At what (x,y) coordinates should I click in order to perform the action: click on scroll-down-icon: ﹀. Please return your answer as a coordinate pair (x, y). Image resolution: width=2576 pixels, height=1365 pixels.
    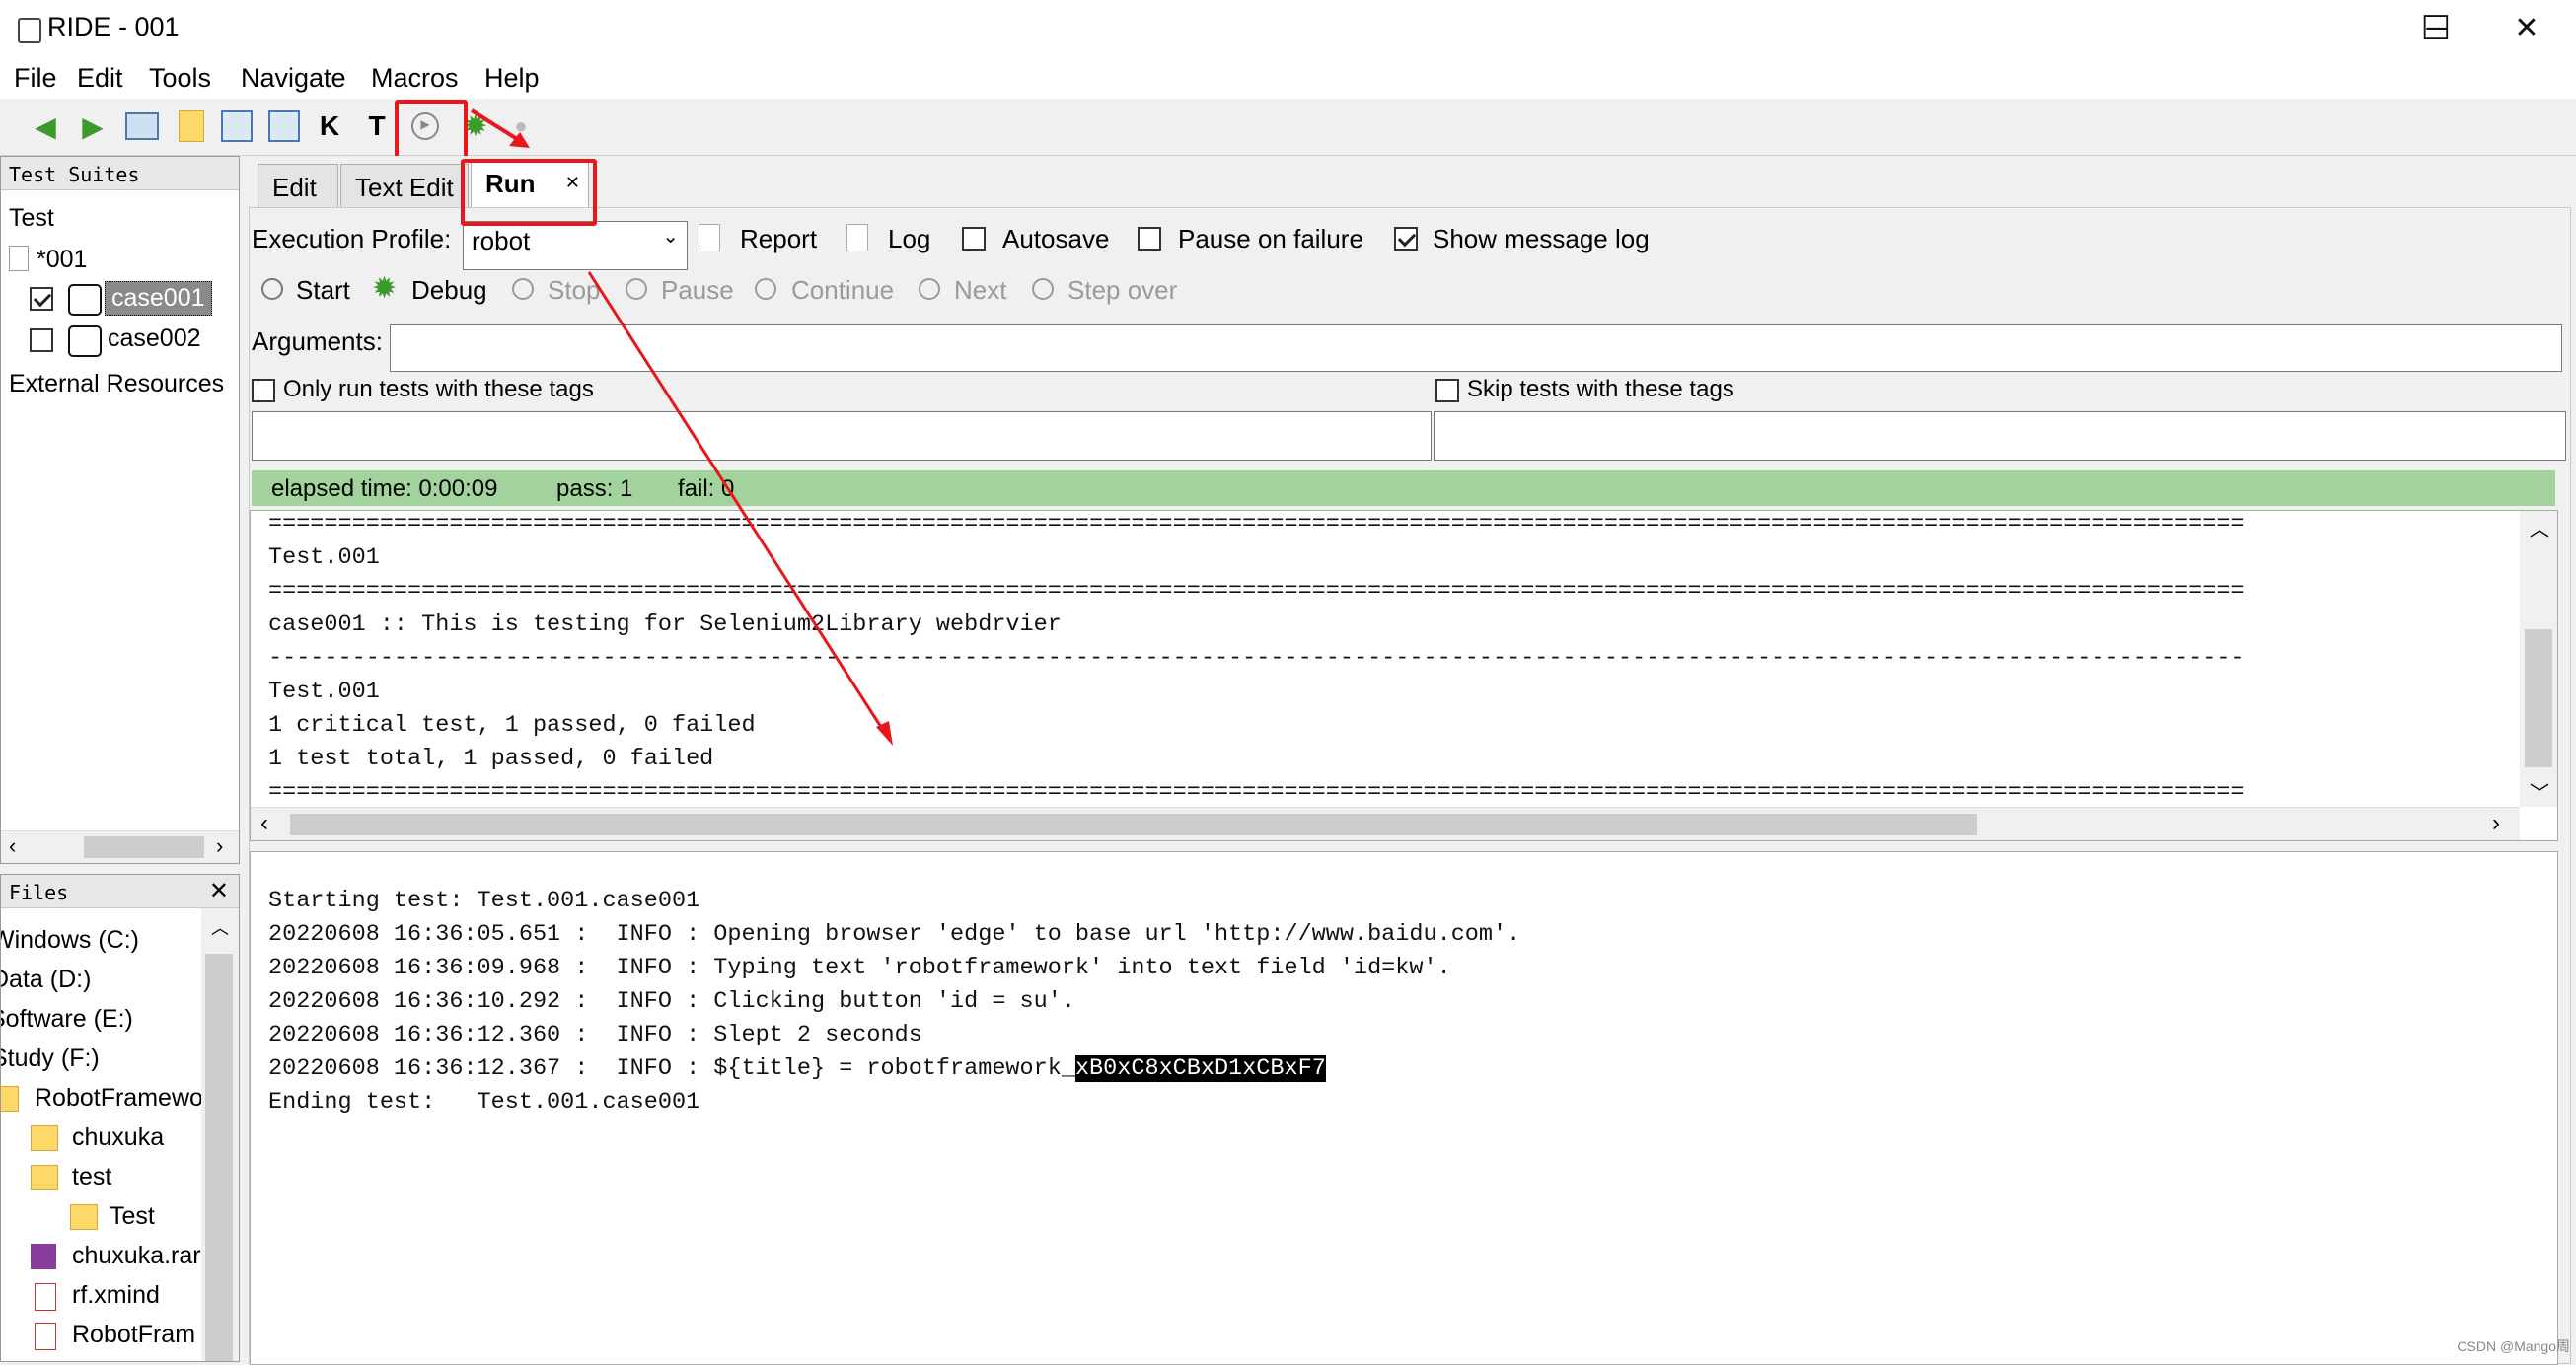
    Looking at the image, I should click on (2539, 791).